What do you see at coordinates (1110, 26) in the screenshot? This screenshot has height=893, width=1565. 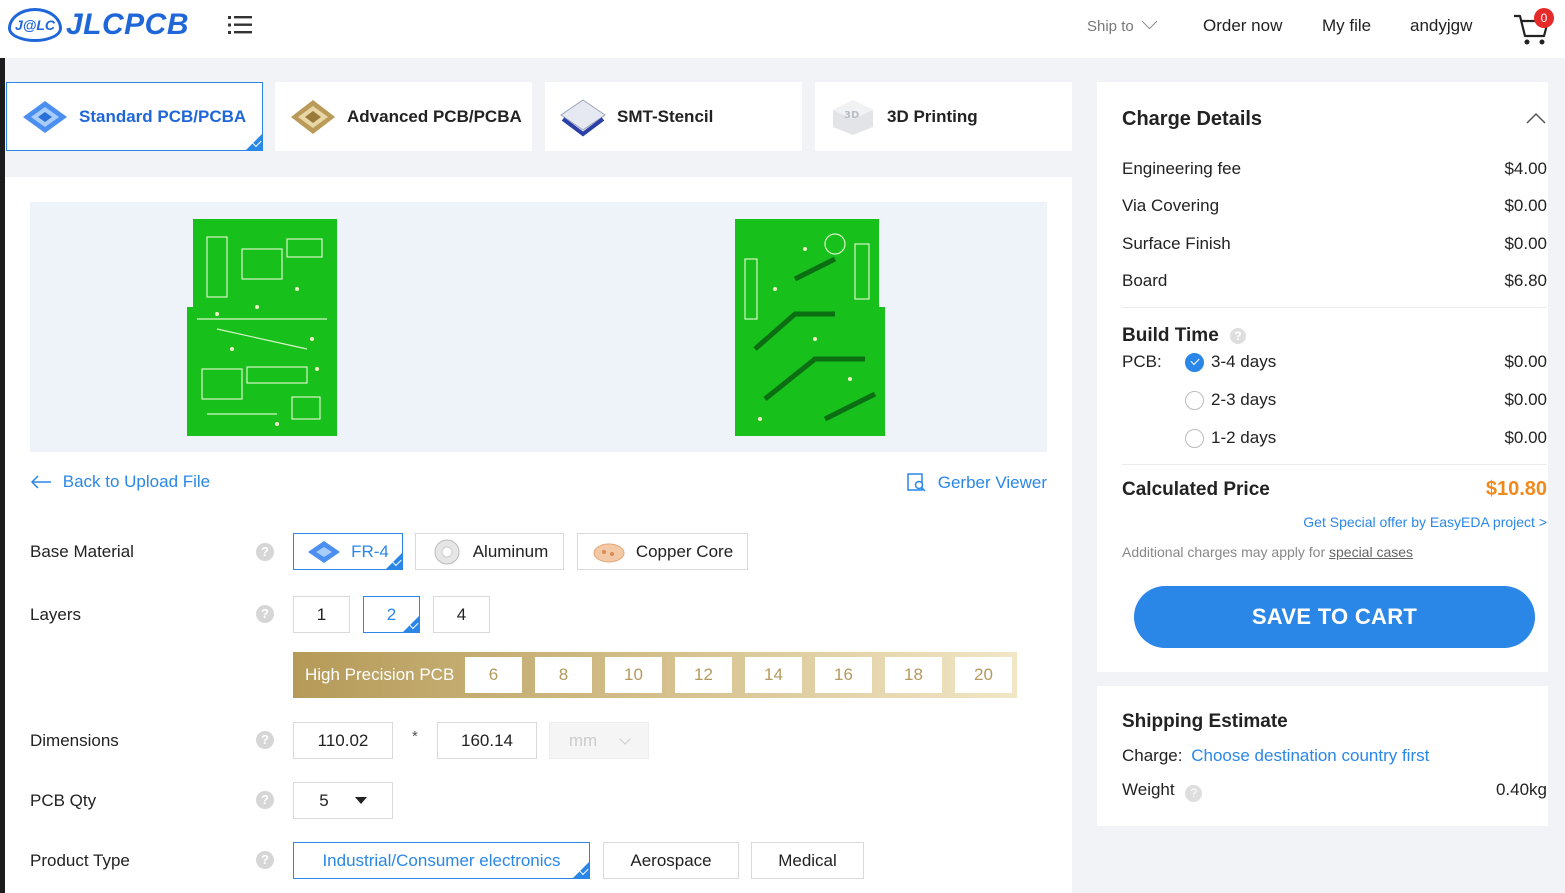 I see `ship-to-label: Ship to` at bounding box center [1110, 26].